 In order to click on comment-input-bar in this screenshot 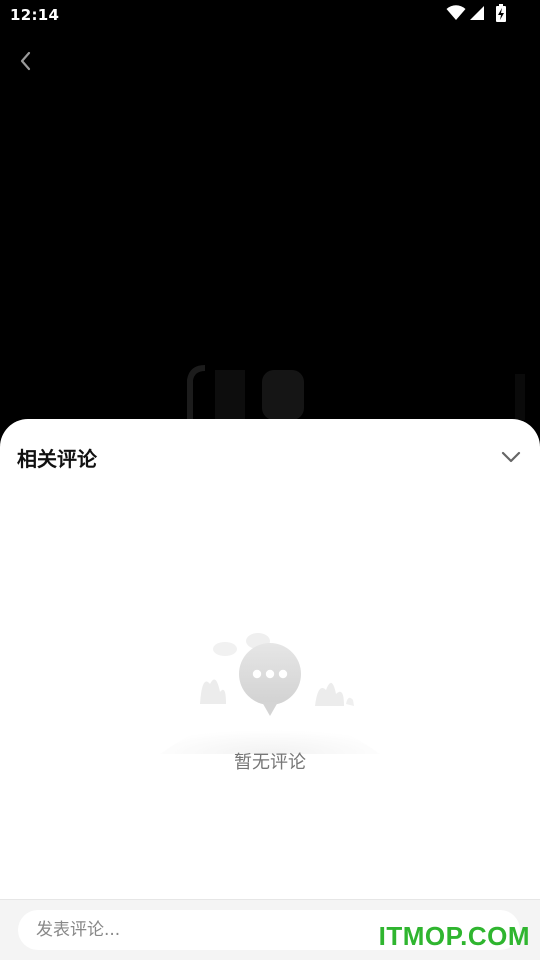, I will do `click(270, 929)`.